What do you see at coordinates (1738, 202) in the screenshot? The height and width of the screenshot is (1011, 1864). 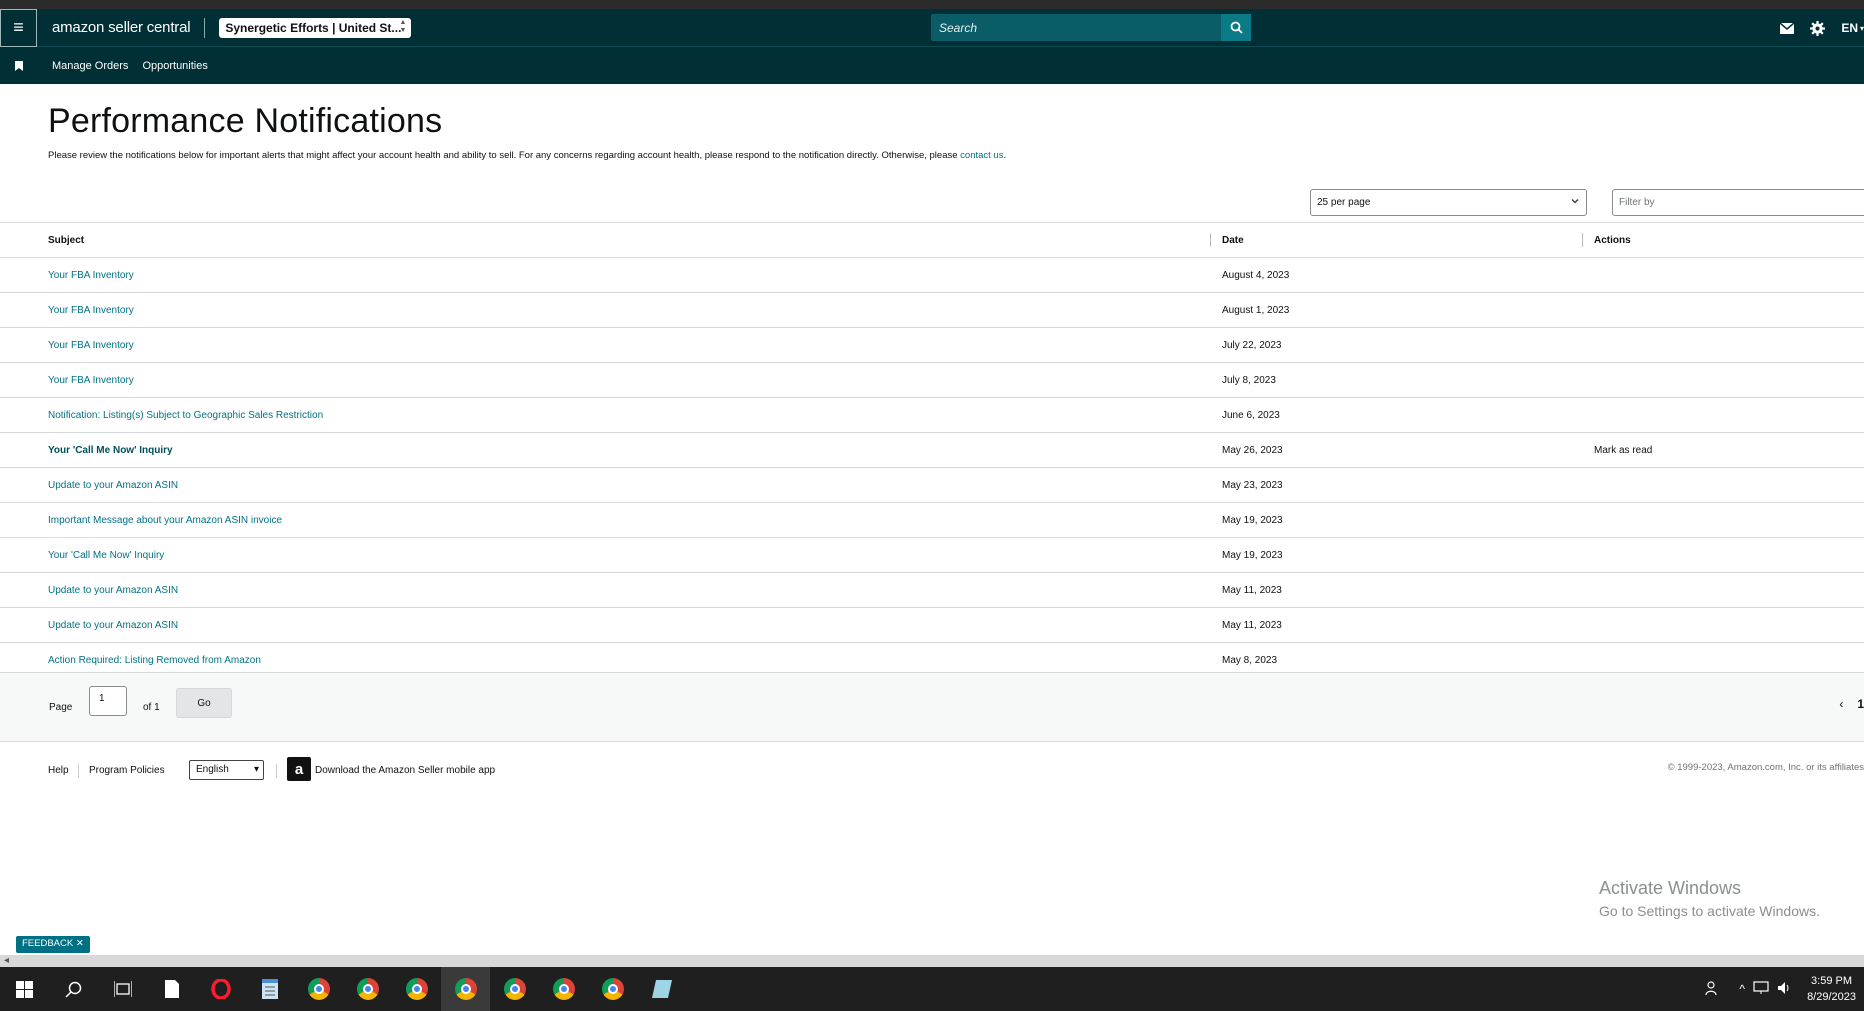 I see `filter-input: Filter by` at bounding box center [1738, 202].